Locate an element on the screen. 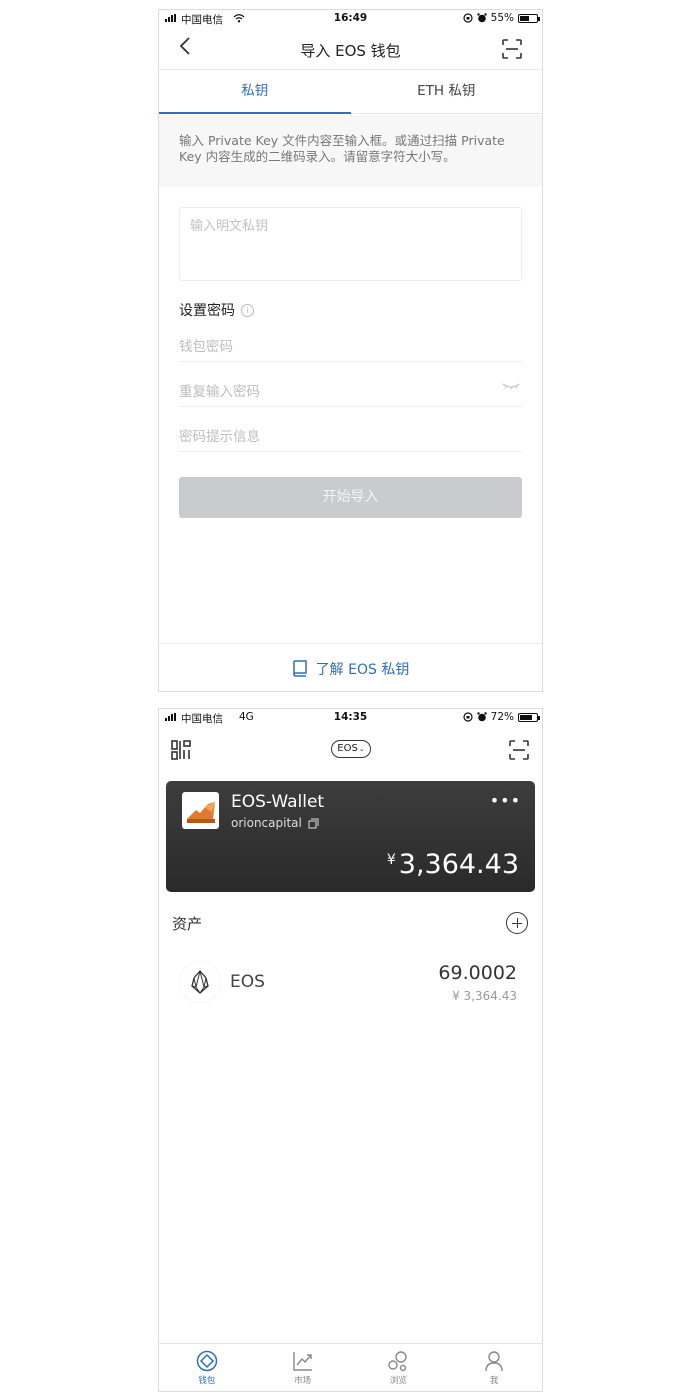 The image size is (700, 1400). browse-bubbles-icon is located at coordinates (398, 1361).